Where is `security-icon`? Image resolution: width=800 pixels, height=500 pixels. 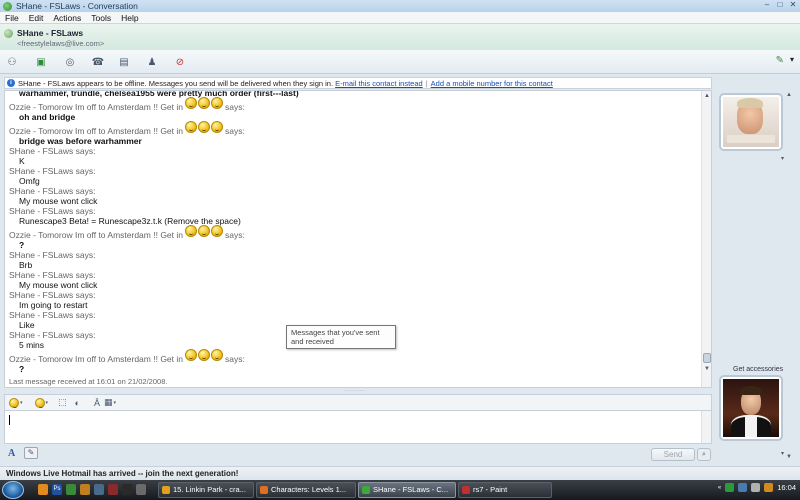 security-icon is located at coordinates (769, 487).